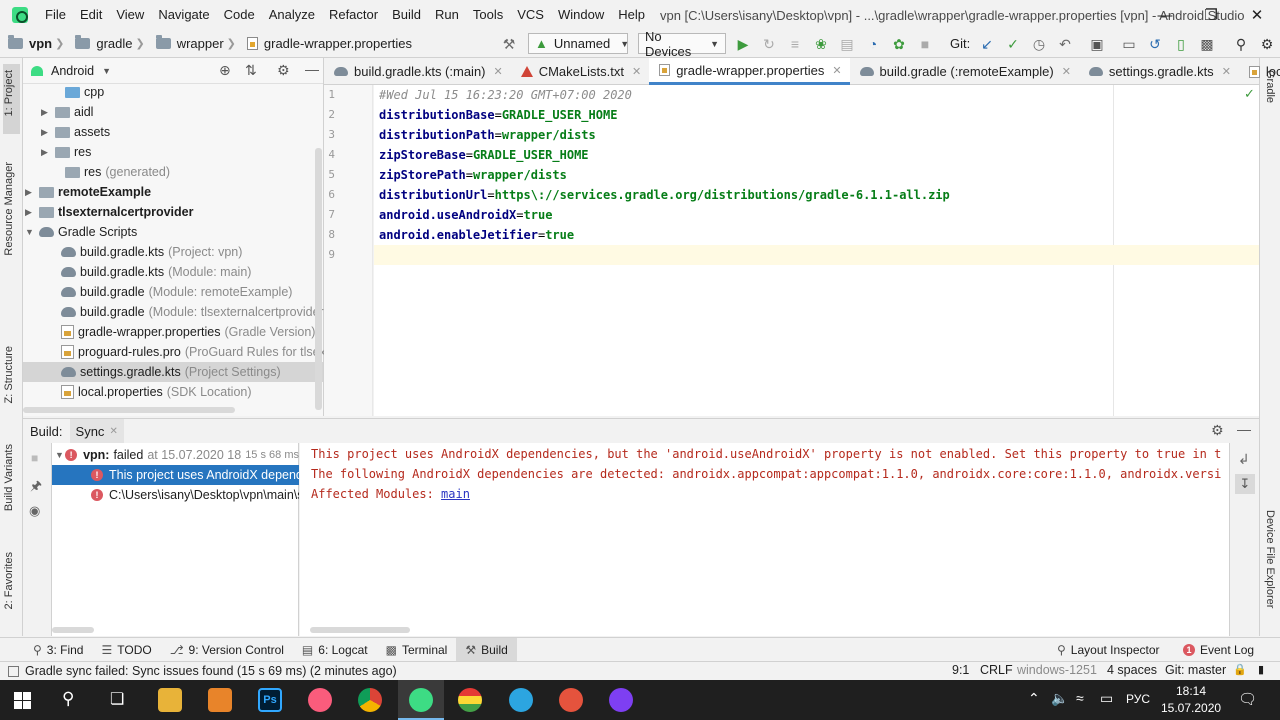  Describe the element at coordinates (847, 44) in the screenshot. I see `coverage-icon: ▤` at that location.